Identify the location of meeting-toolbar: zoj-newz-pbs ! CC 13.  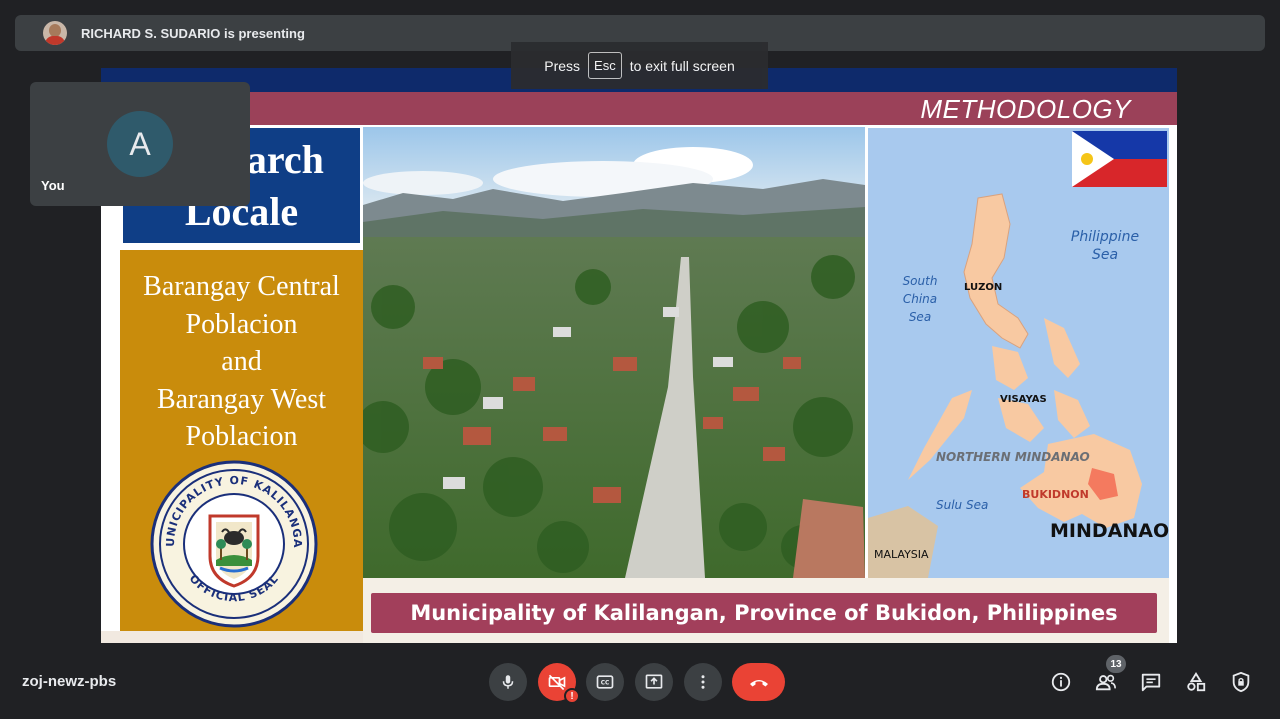
(640, 686).